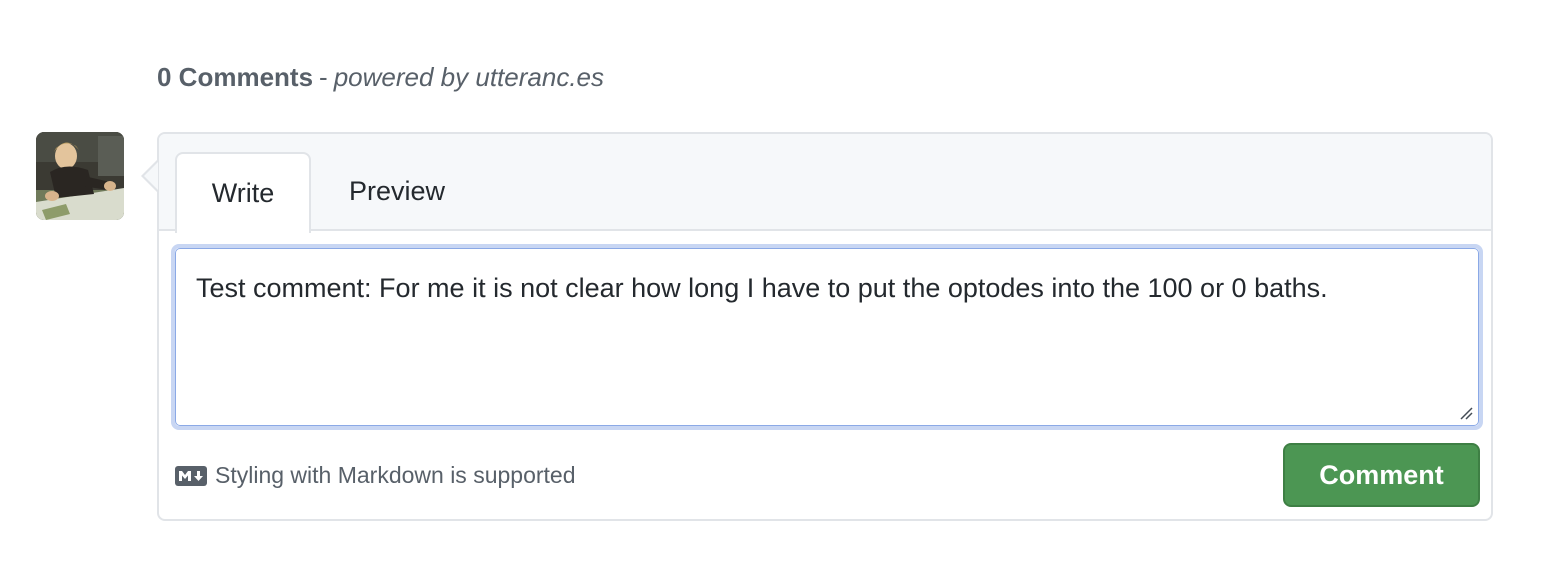 The height and width of the screenshot is (580, 1554). Describe the element at coordinates (395, 475) in the screenshot. I see `markdown-note-label: Styling with Markdown is supported` at that location.